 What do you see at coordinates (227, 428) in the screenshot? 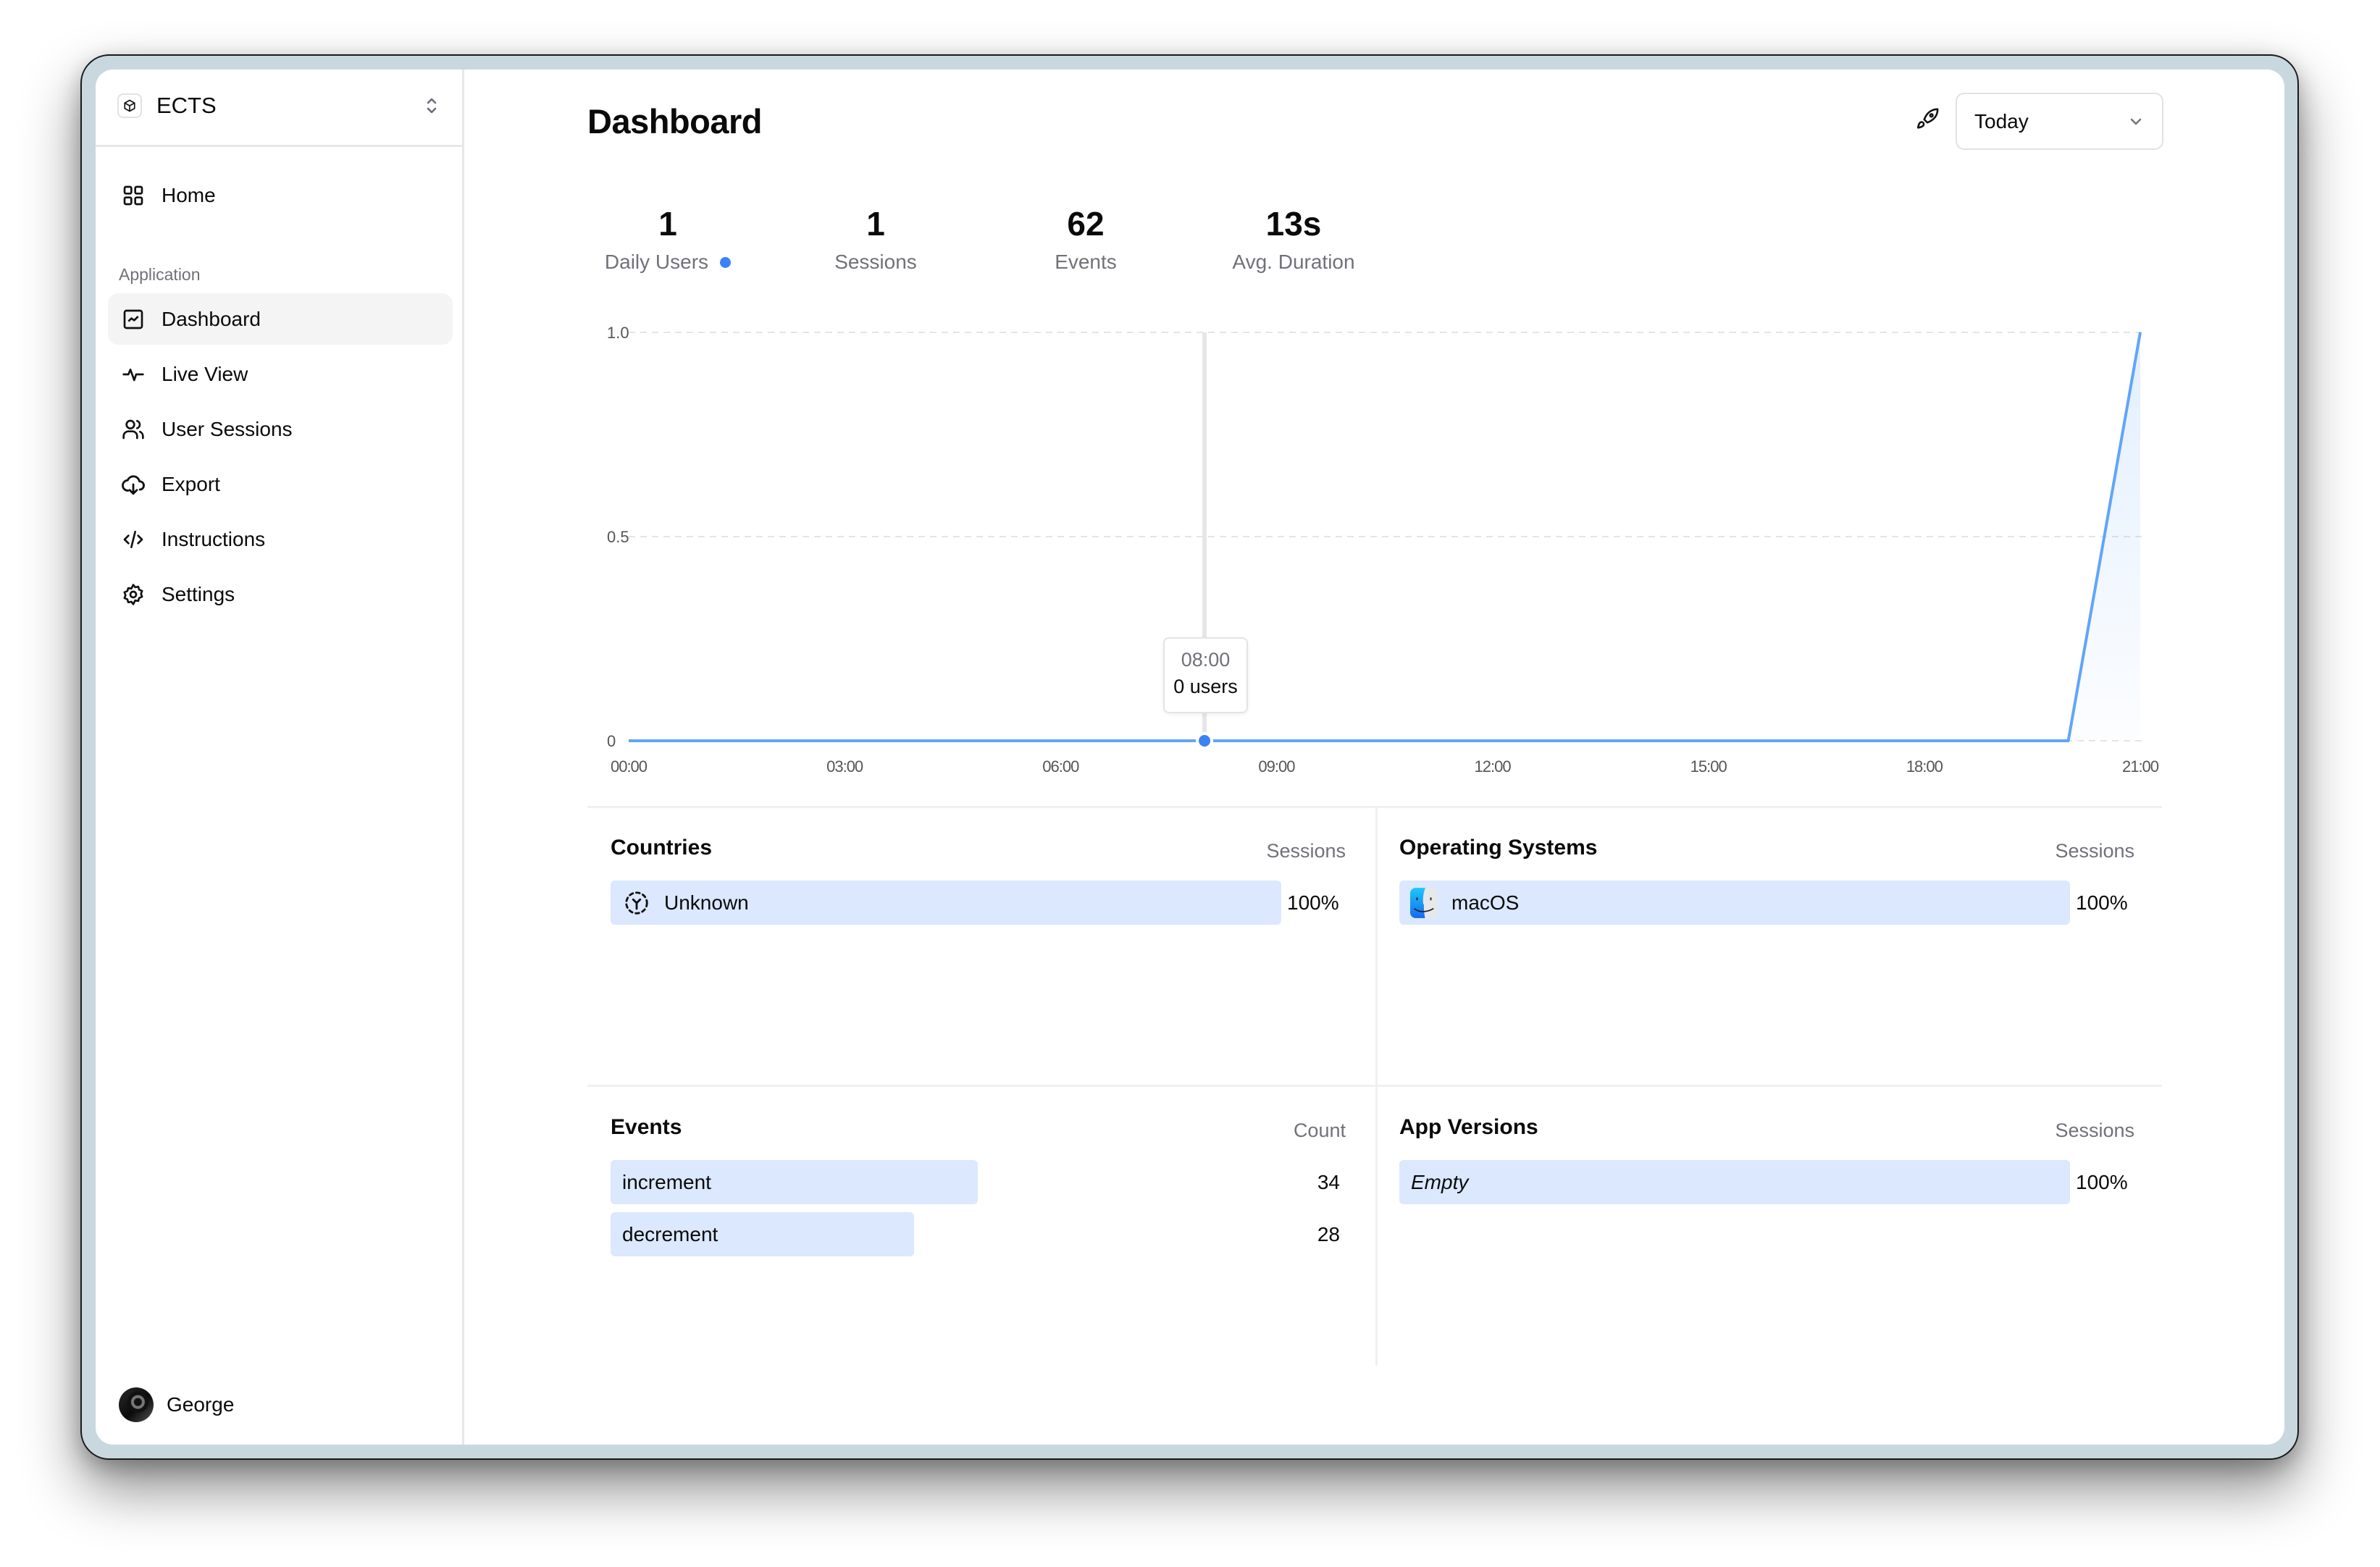
I see `sidebar-item-label: User Sessions` at bounding box center [227, 428].